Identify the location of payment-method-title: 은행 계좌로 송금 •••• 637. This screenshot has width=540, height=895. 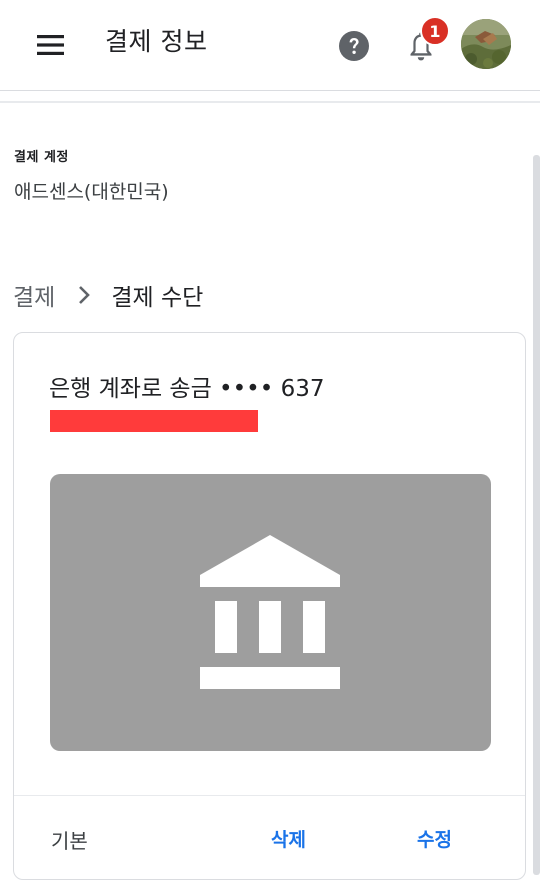
(187, 389).